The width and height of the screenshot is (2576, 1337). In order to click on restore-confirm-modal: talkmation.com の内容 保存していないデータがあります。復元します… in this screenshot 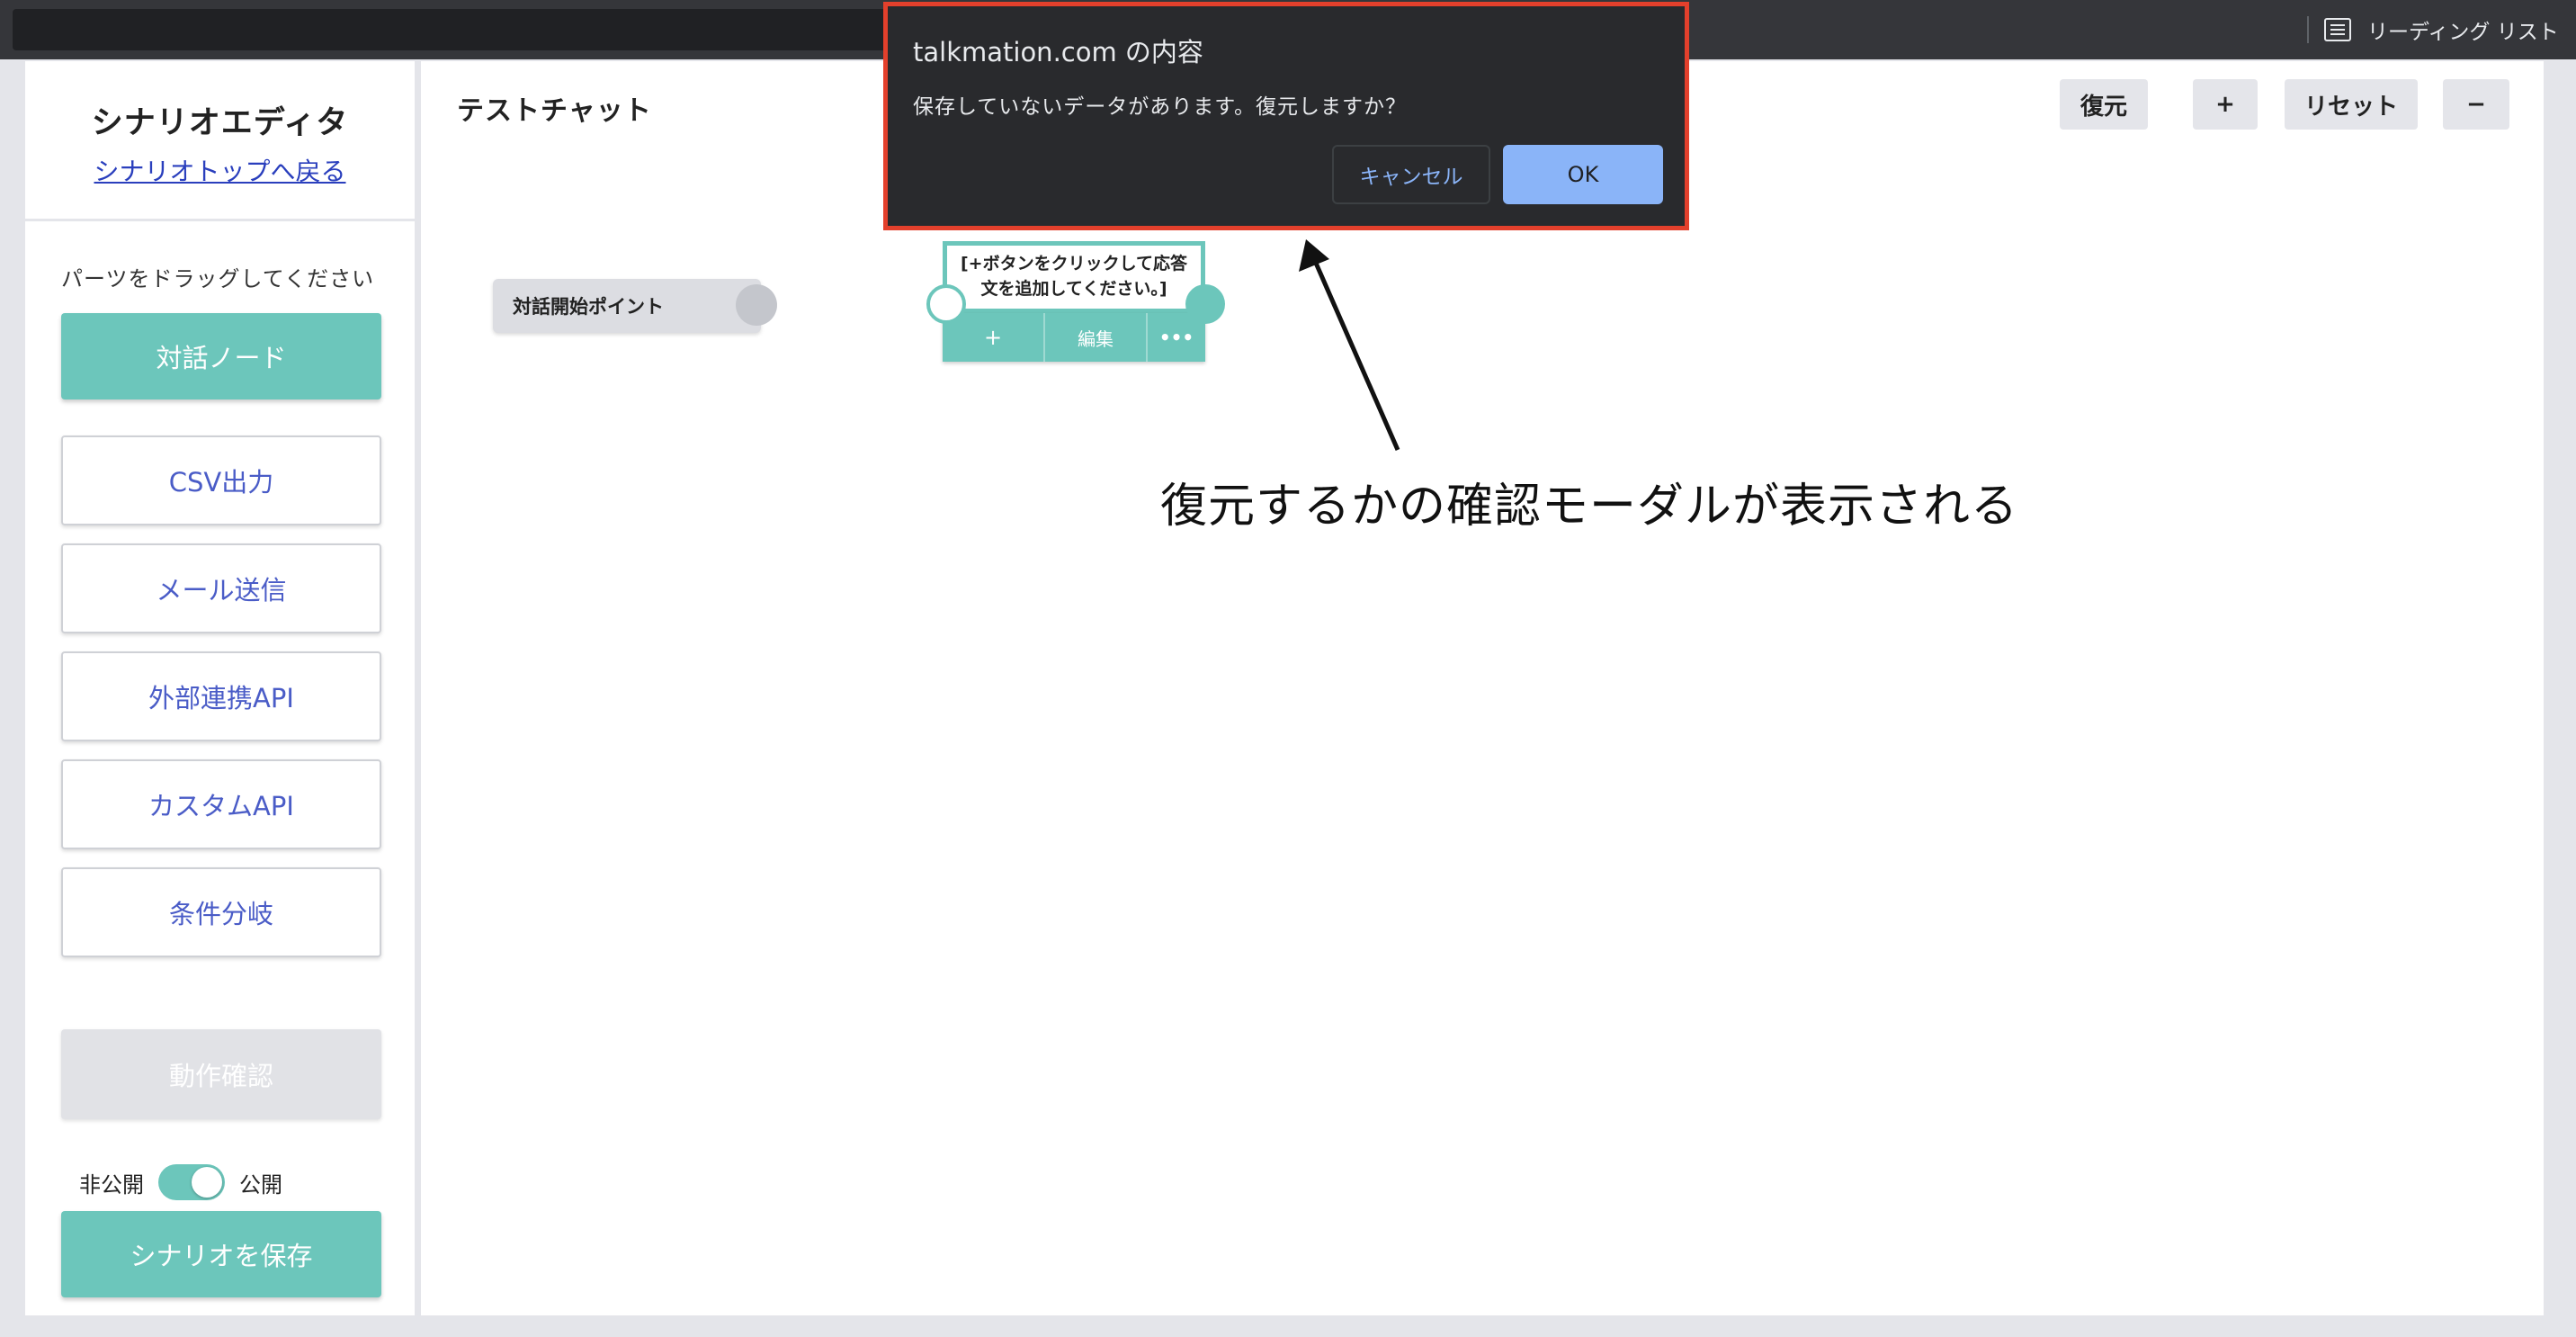, I will do `click(1286, 116)`.